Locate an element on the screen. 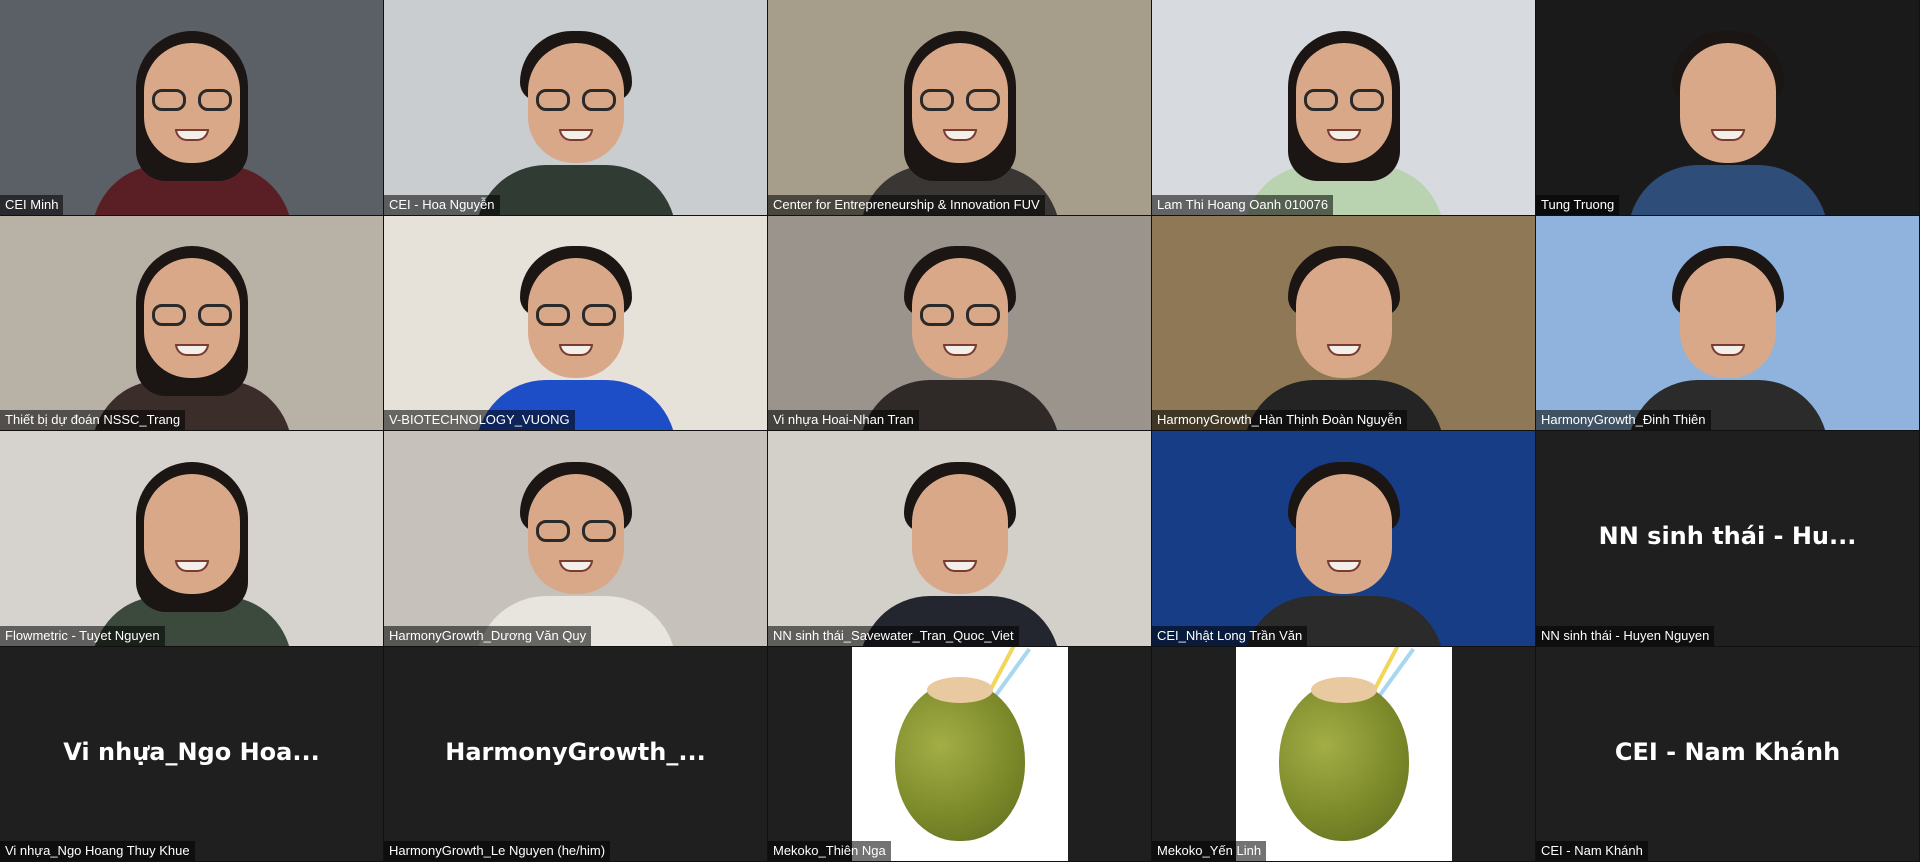 Image resolution: width=1920 pixels, height=862 pixels. participant-name-label: Vi nhựa Hoai-Nhan Tran is located at coordinates (843, 420).